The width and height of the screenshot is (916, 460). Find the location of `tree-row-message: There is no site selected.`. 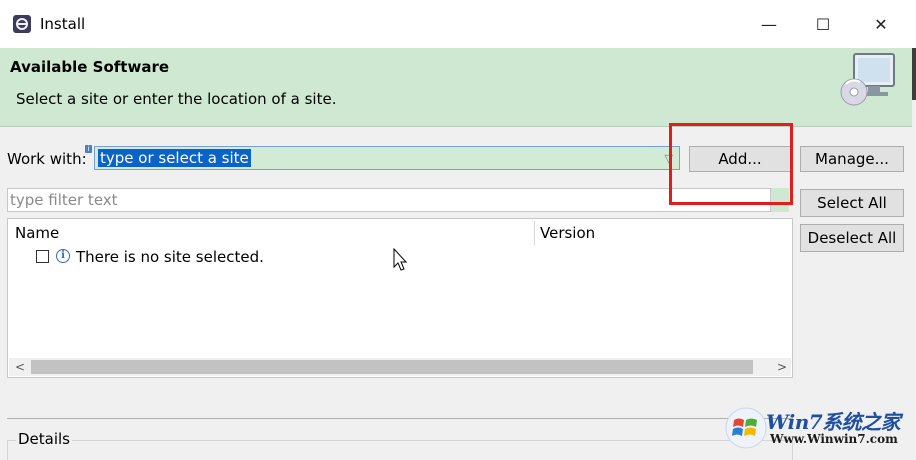

tree-row-message: There is no site selected. is located at coordinates (170, 257).